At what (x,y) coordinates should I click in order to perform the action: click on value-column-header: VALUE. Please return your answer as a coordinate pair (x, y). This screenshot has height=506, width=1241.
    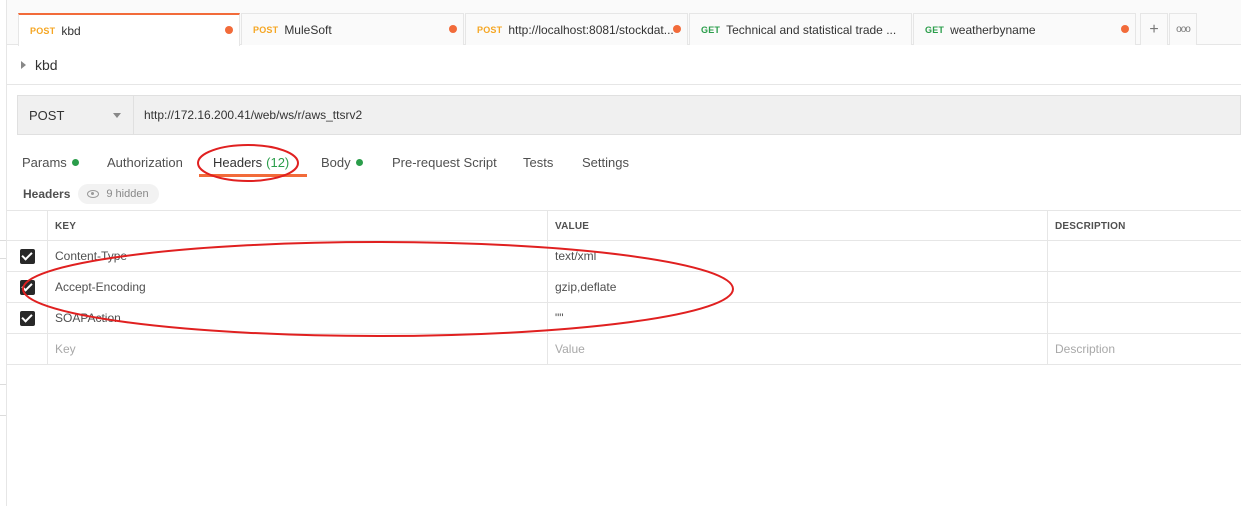
    Looking at the image, I should click on (797, 226).